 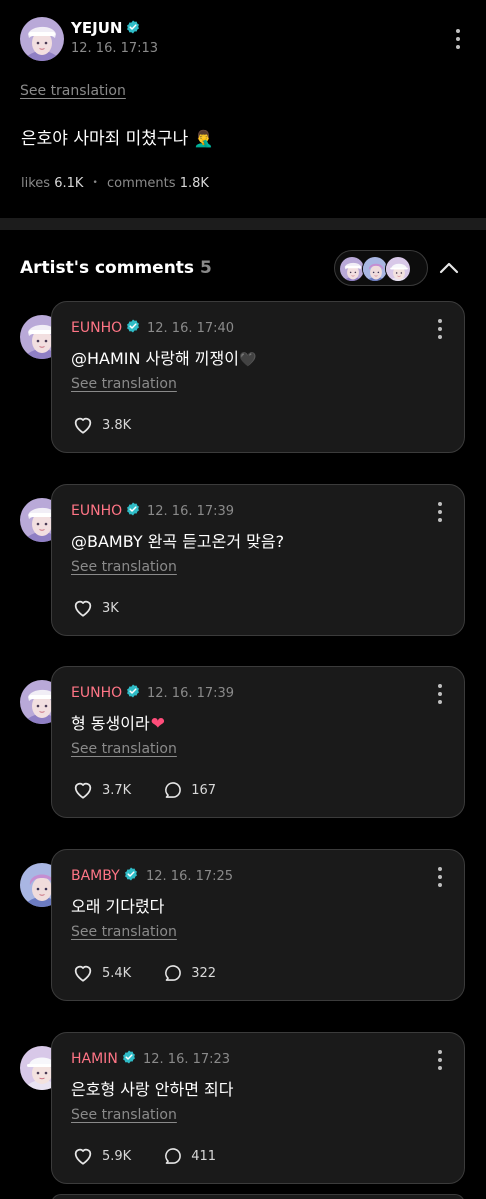 What do you see at coordinates (97, 28) in the screenshot?
I see `post-author-label: YEJUN` at bounding box center [97, 28].